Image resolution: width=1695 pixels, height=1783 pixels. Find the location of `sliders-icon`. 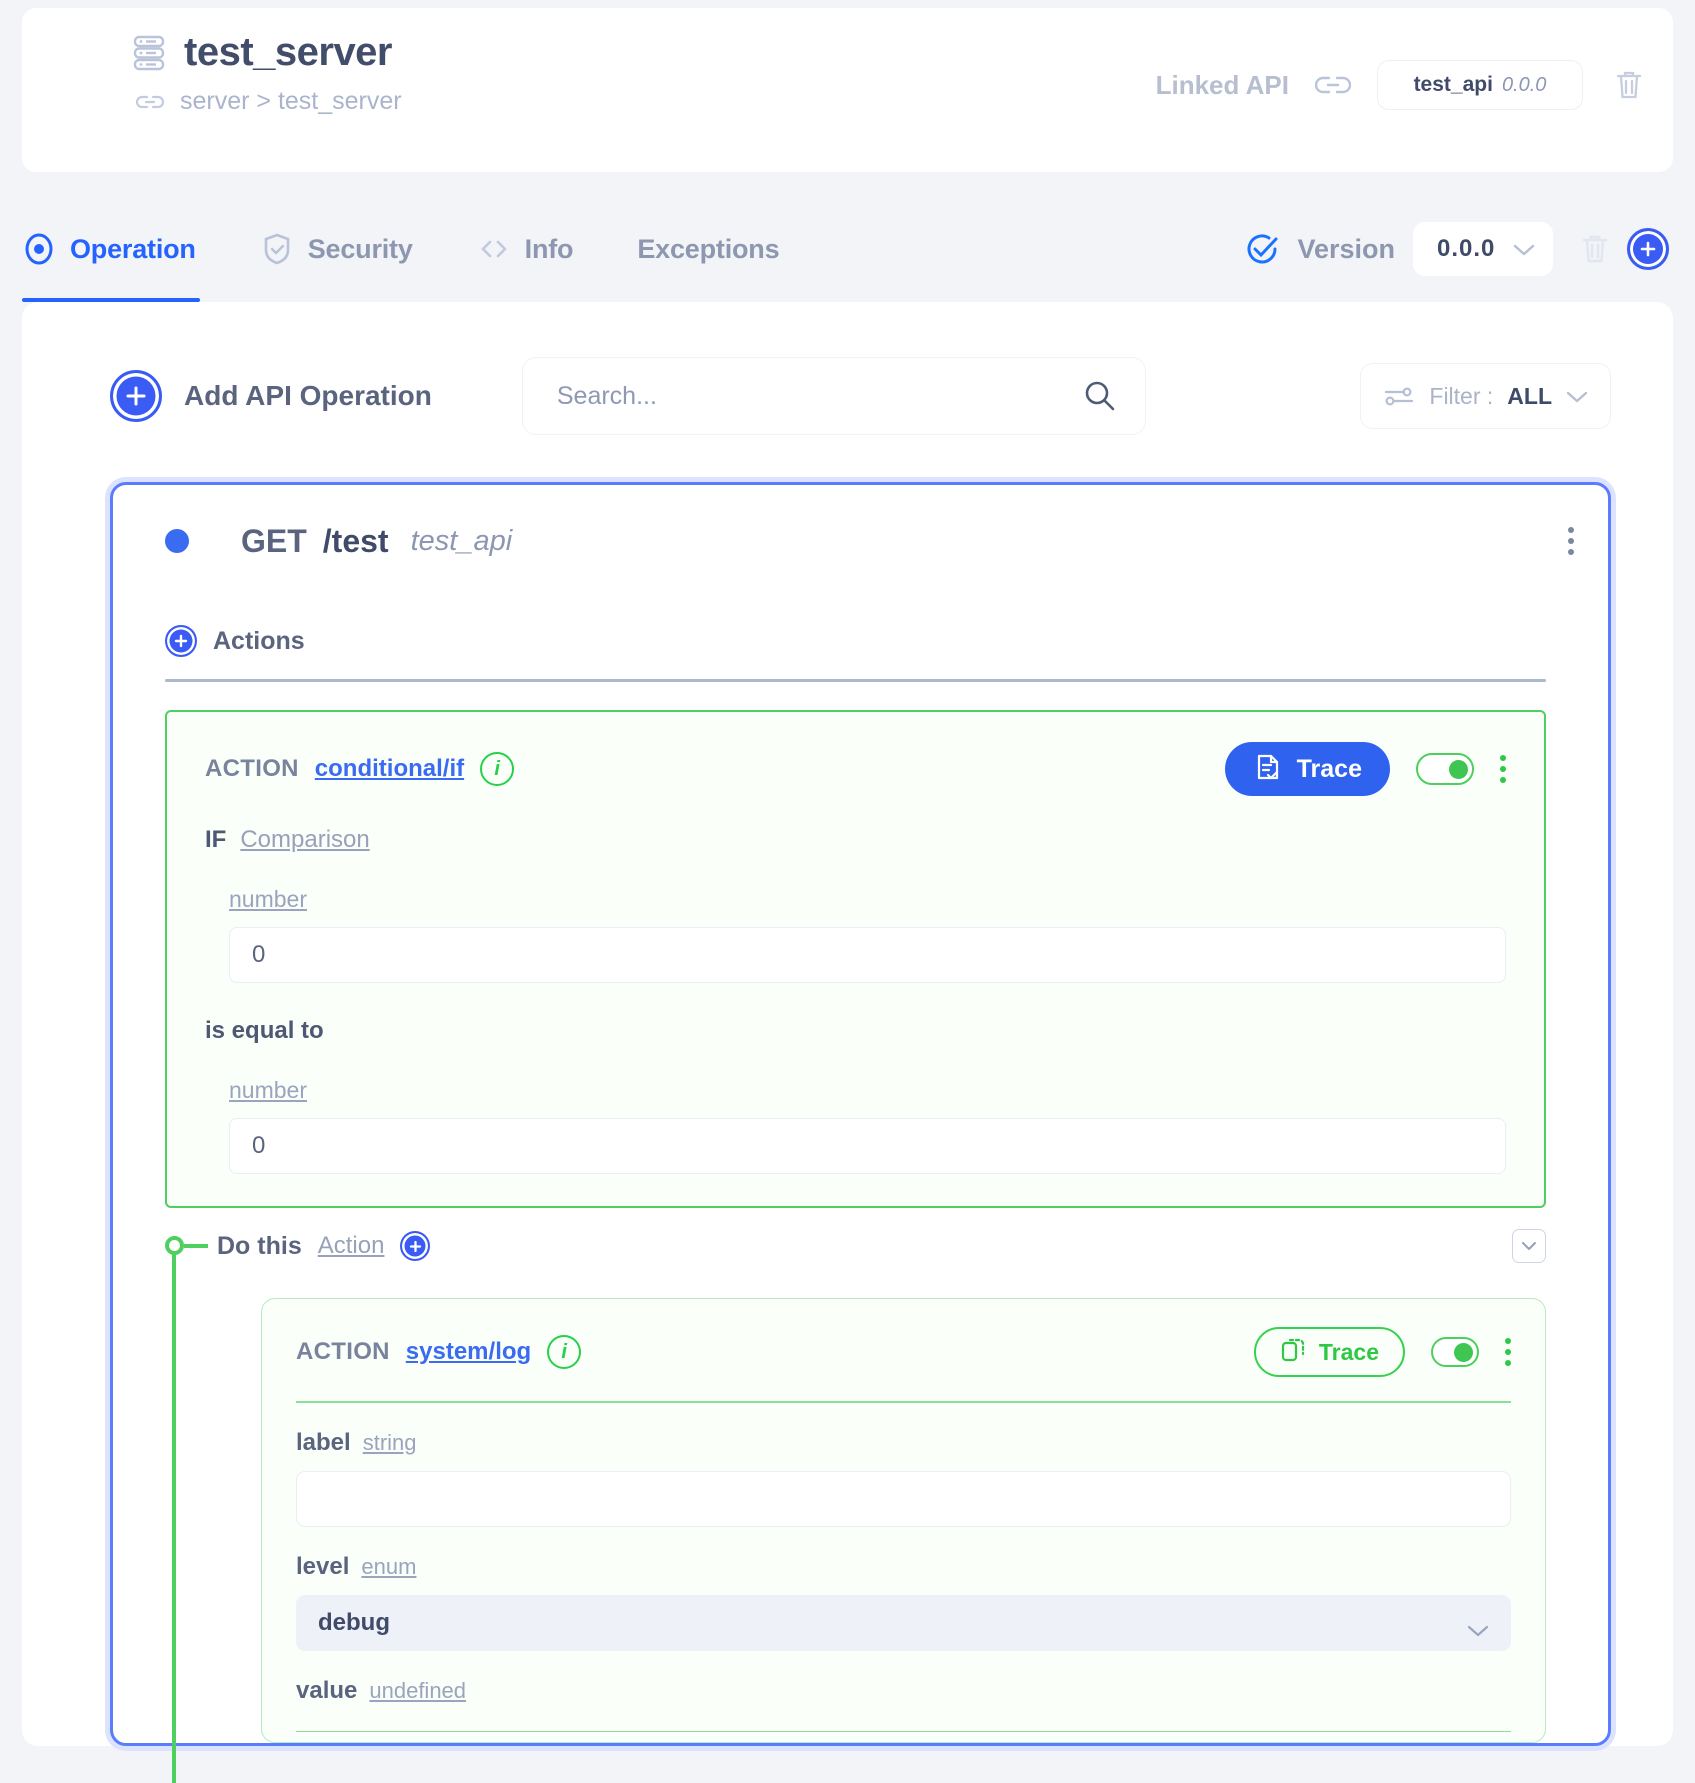

sliders-icon is located at coordinates (1399, 396).